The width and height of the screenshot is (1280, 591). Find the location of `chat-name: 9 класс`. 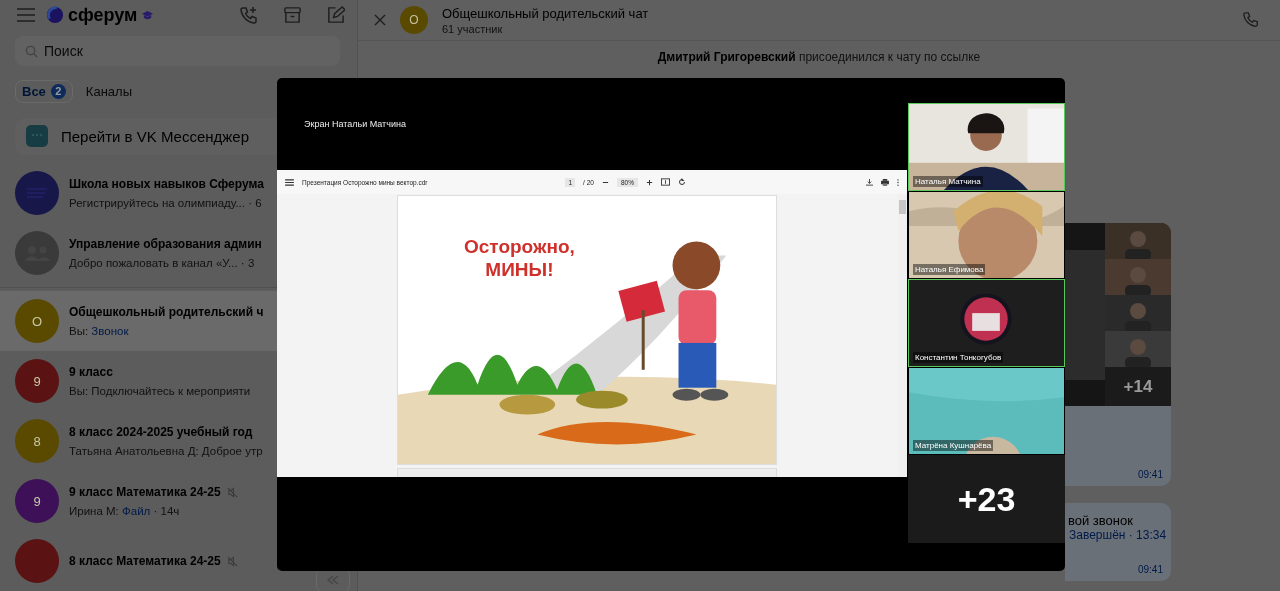

chat-name: 9 класс is located at coordinates (91, 372).